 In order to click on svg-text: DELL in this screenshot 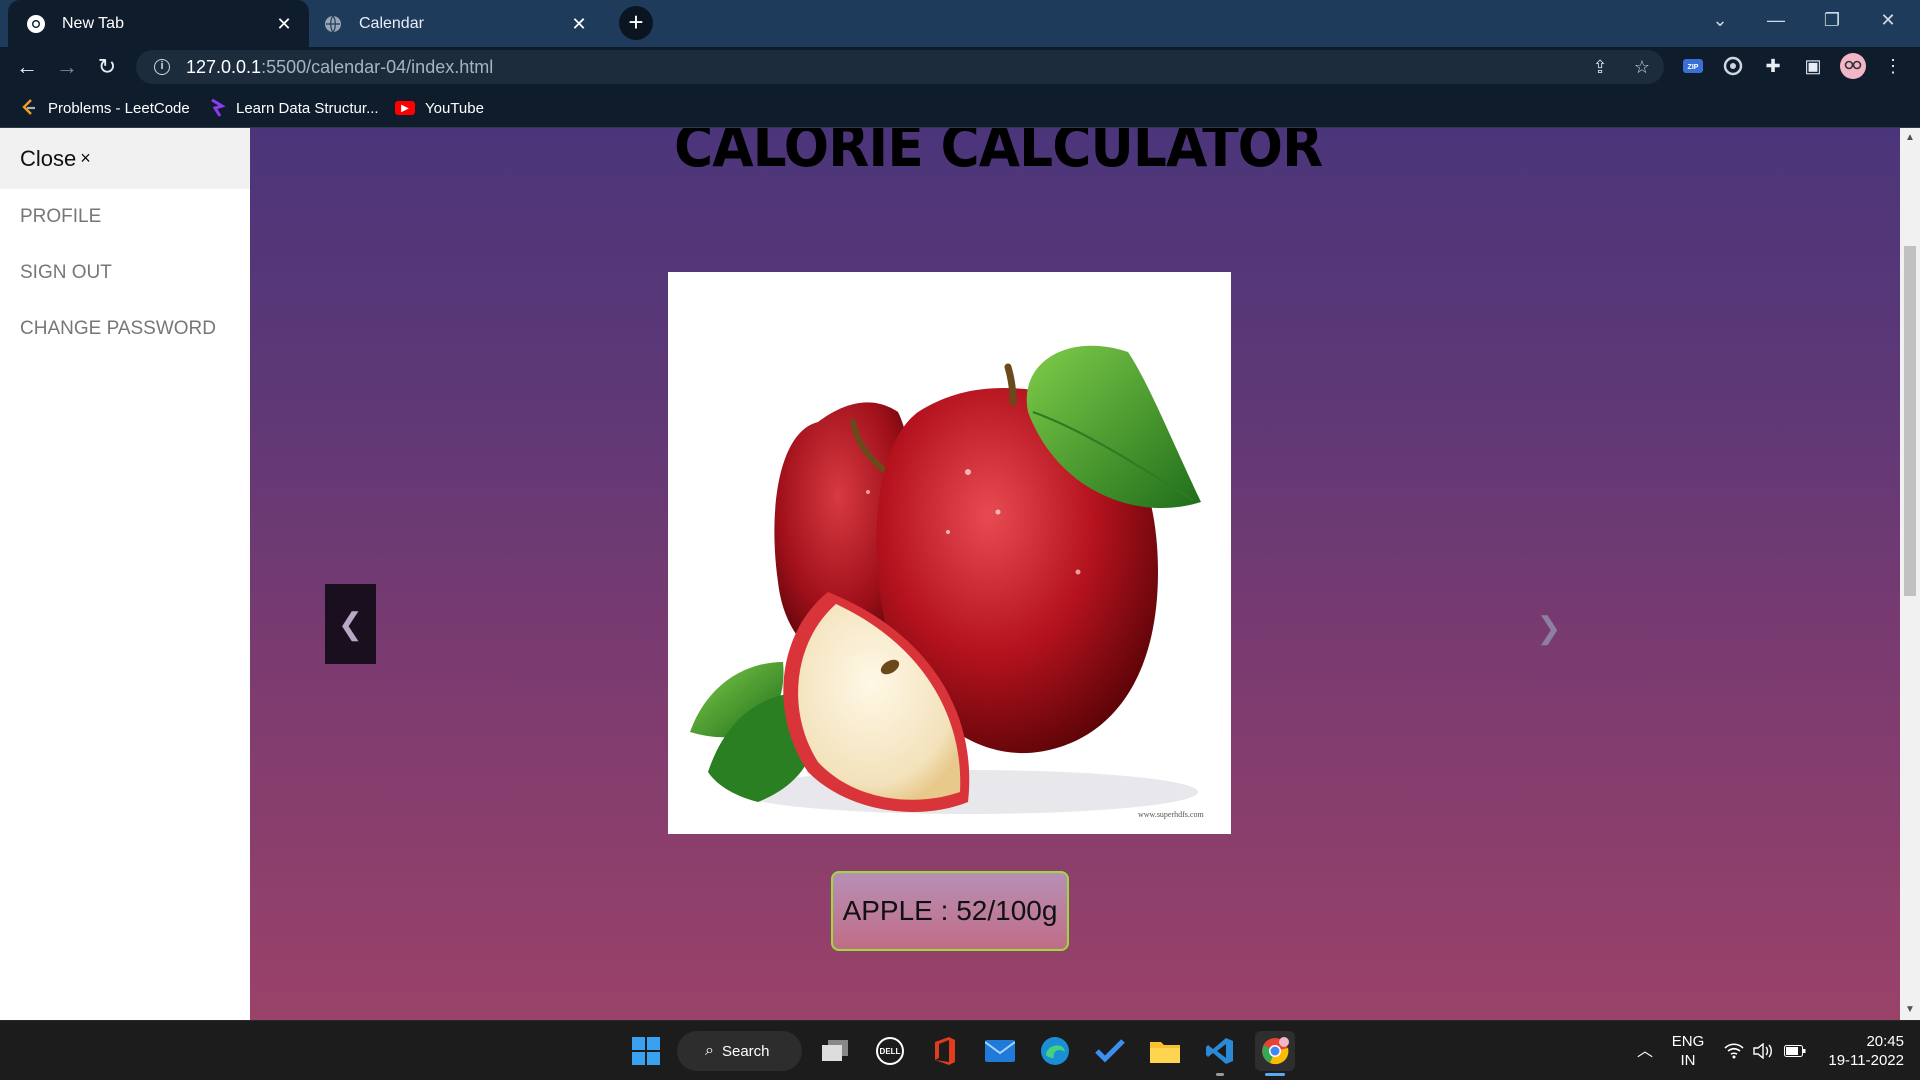, I will do `click(890, 1051)`.